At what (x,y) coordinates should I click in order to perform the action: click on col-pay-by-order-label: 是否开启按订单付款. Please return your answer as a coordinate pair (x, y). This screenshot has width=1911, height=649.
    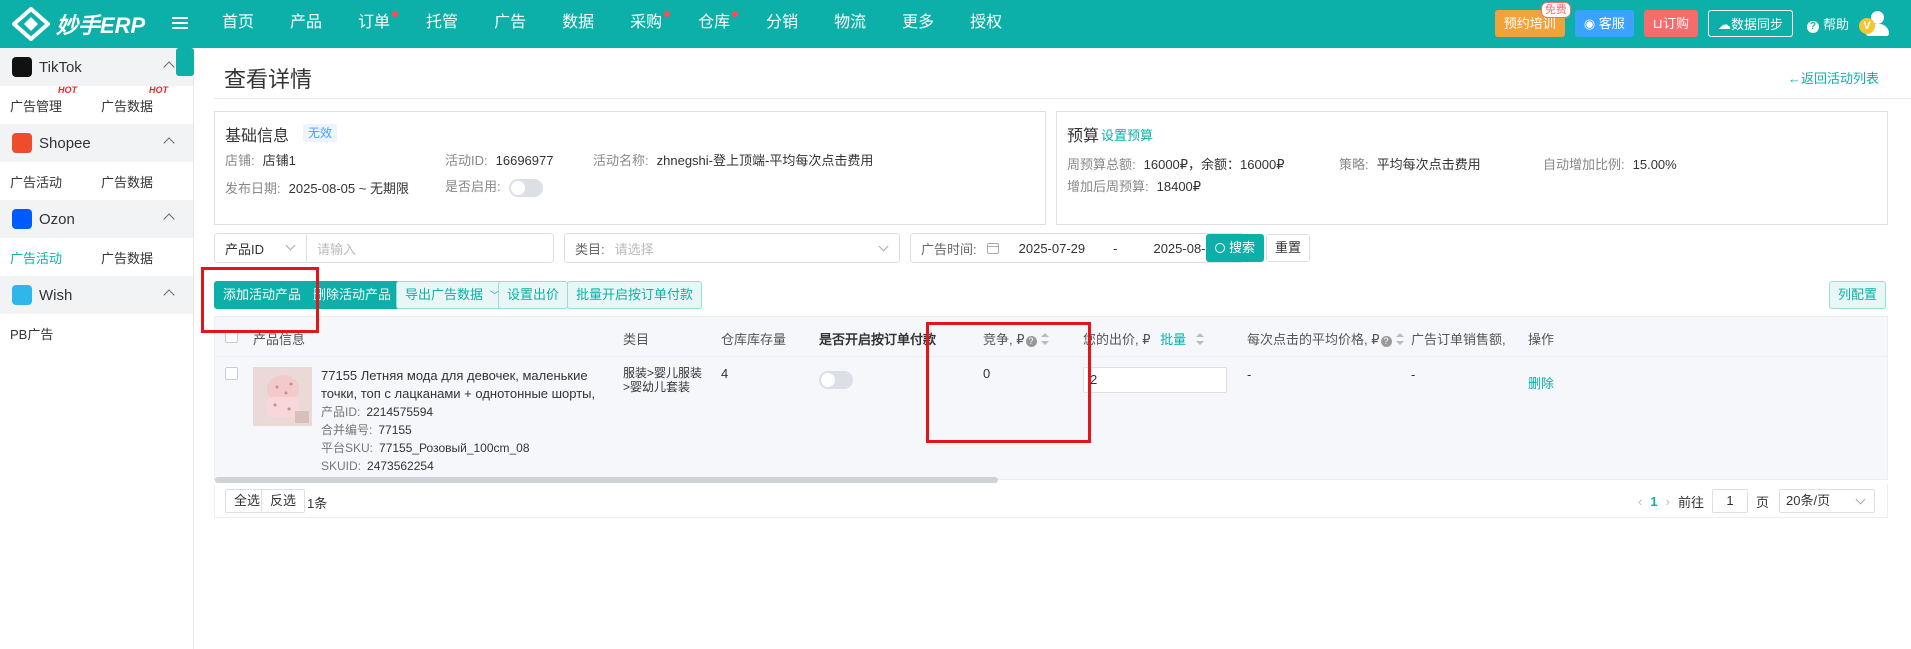
    Looking at the image, I should click on (878, 339).